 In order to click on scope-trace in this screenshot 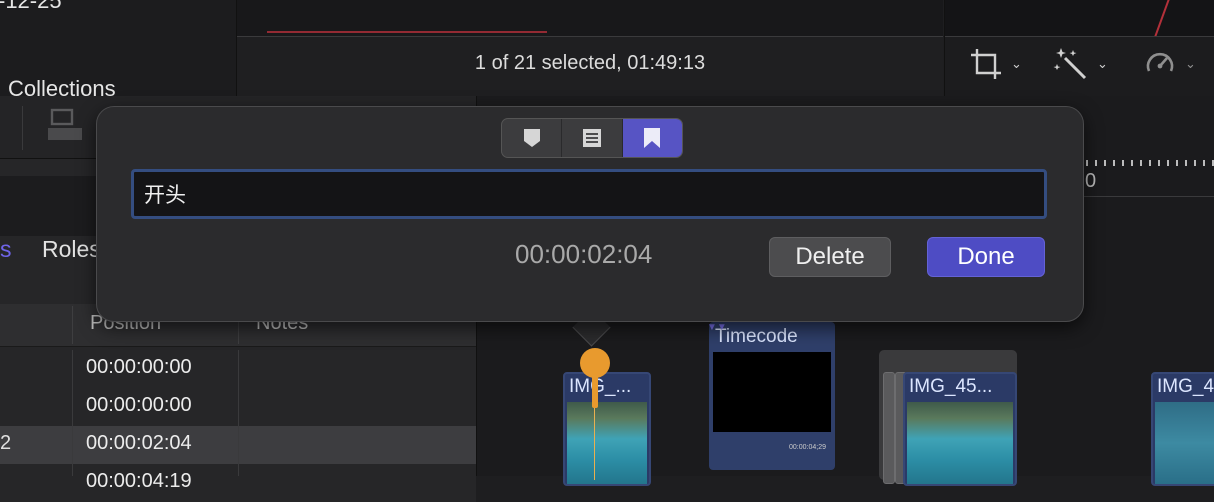, I will do `click(1162, 18)`.